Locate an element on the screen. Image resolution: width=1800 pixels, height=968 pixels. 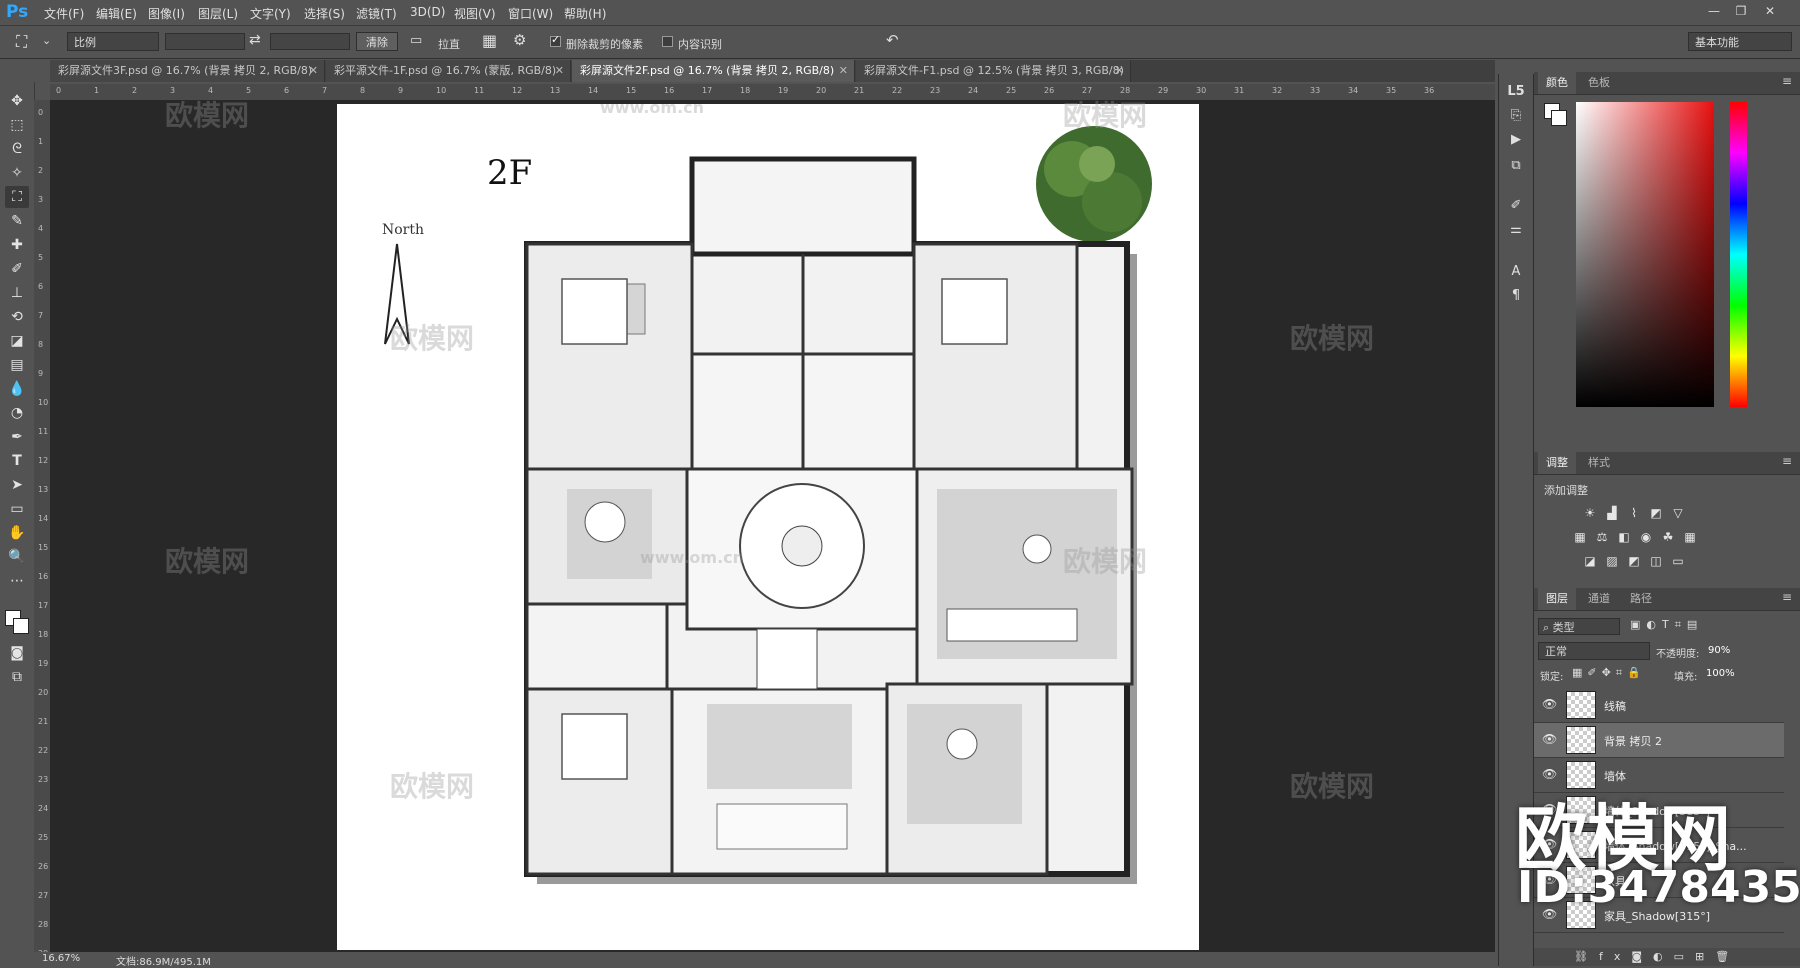
menu-file: 文件(F) is located at coordinates (64, 13).